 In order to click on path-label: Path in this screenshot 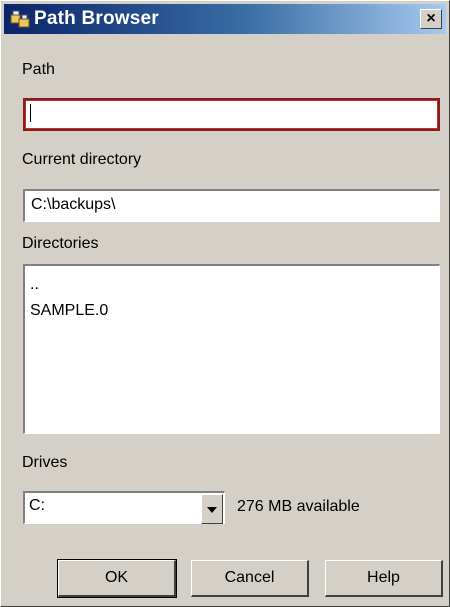, I will do `click(38, 69)`.